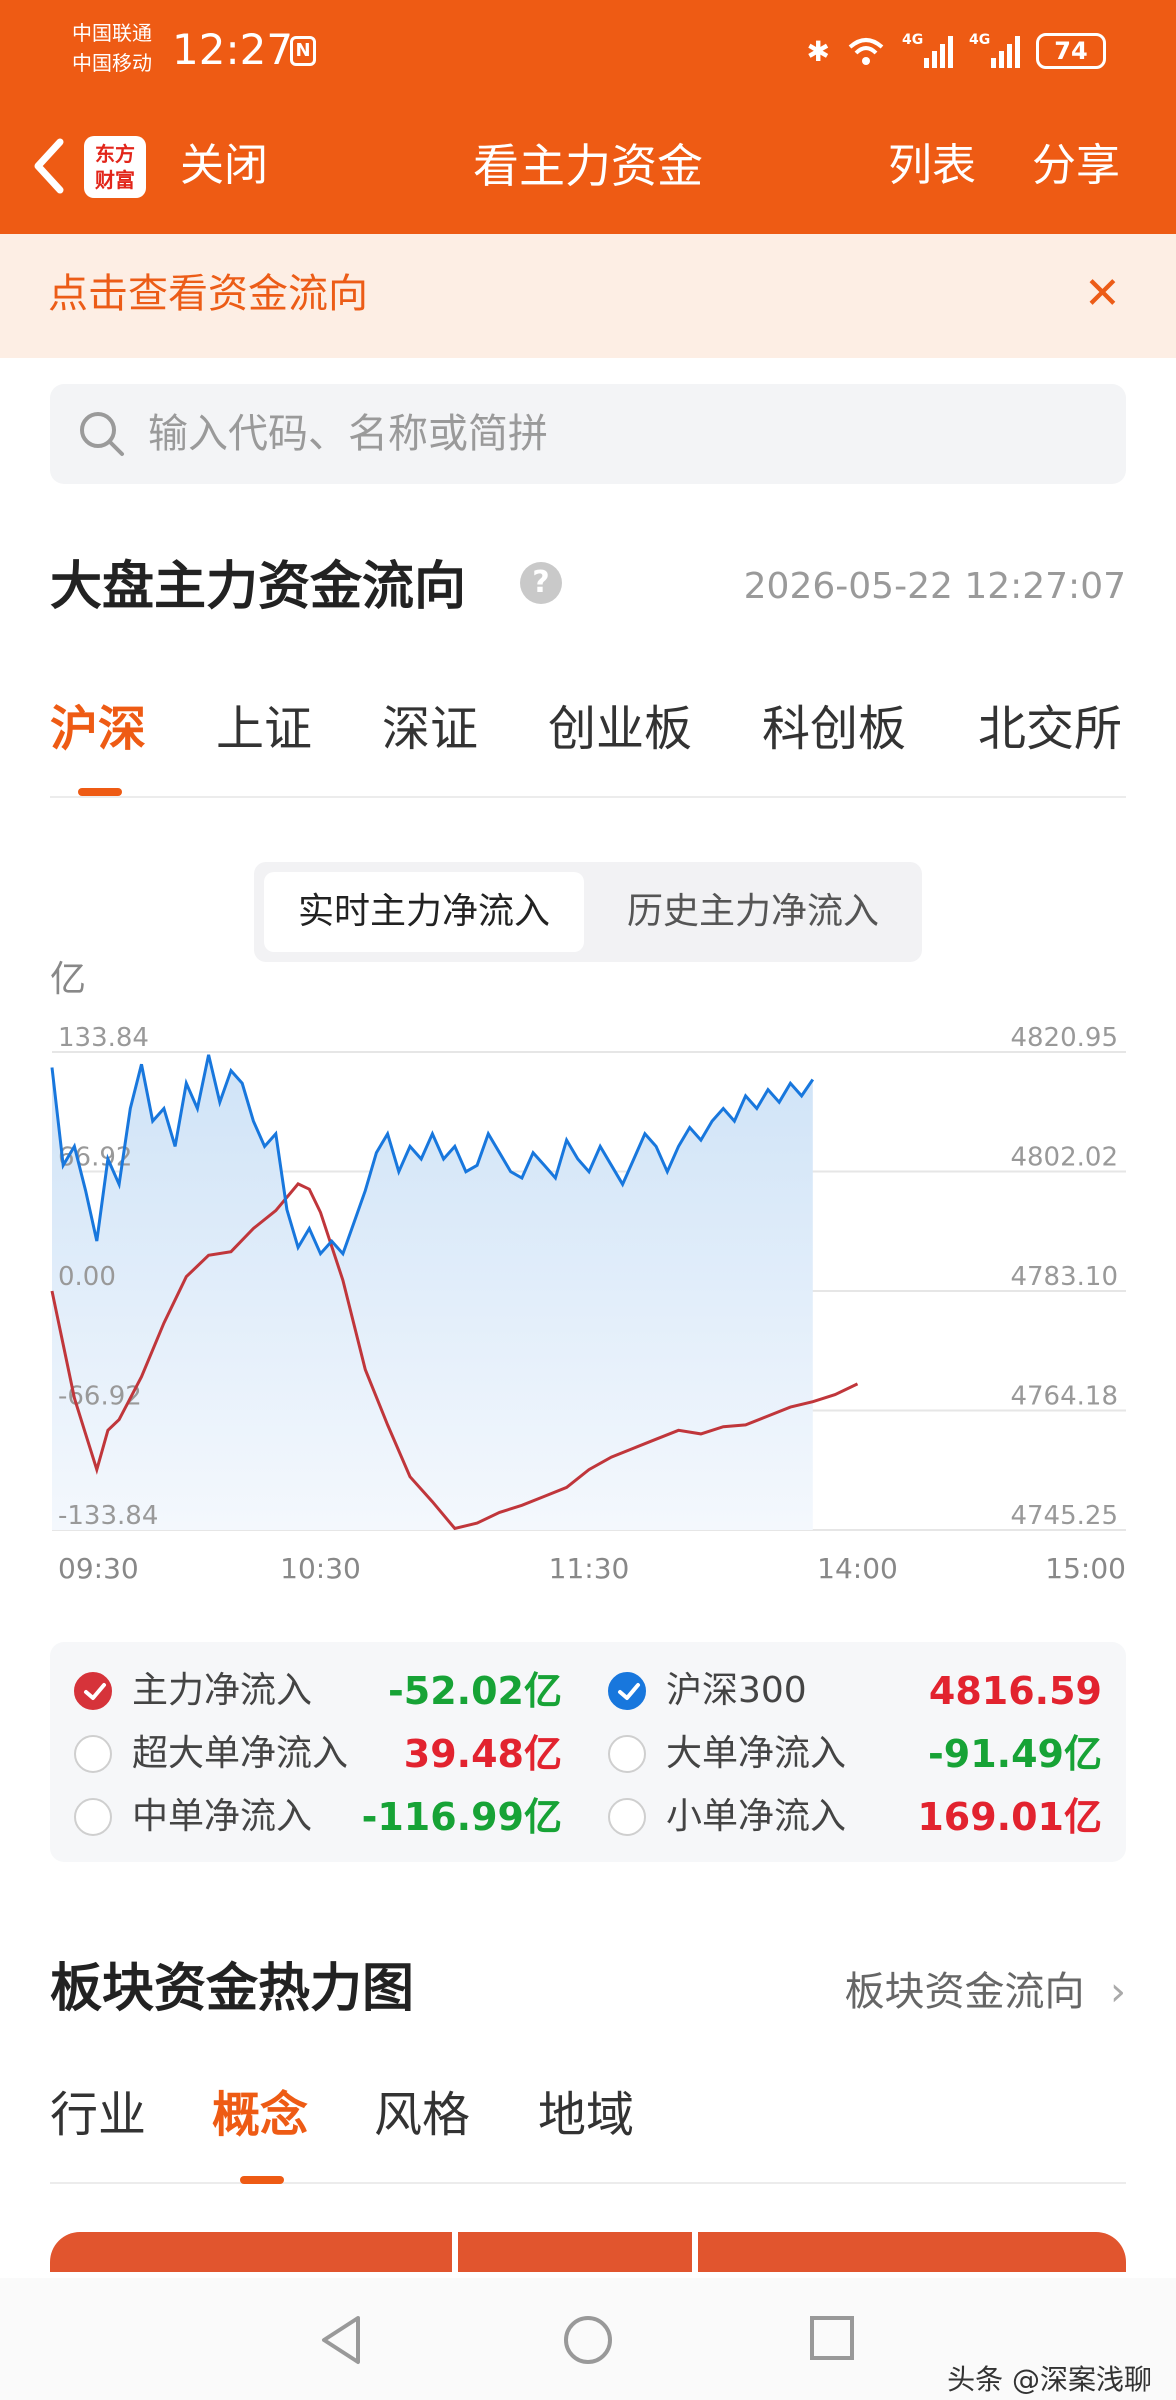 Image resolution: width=1176 pixels, height=2400 pixels. What do you see at coordinates (855, 1691) in the screenshot?
I see `legend-item: 沪深300 4816.59` at bounding box center [855, 1691].